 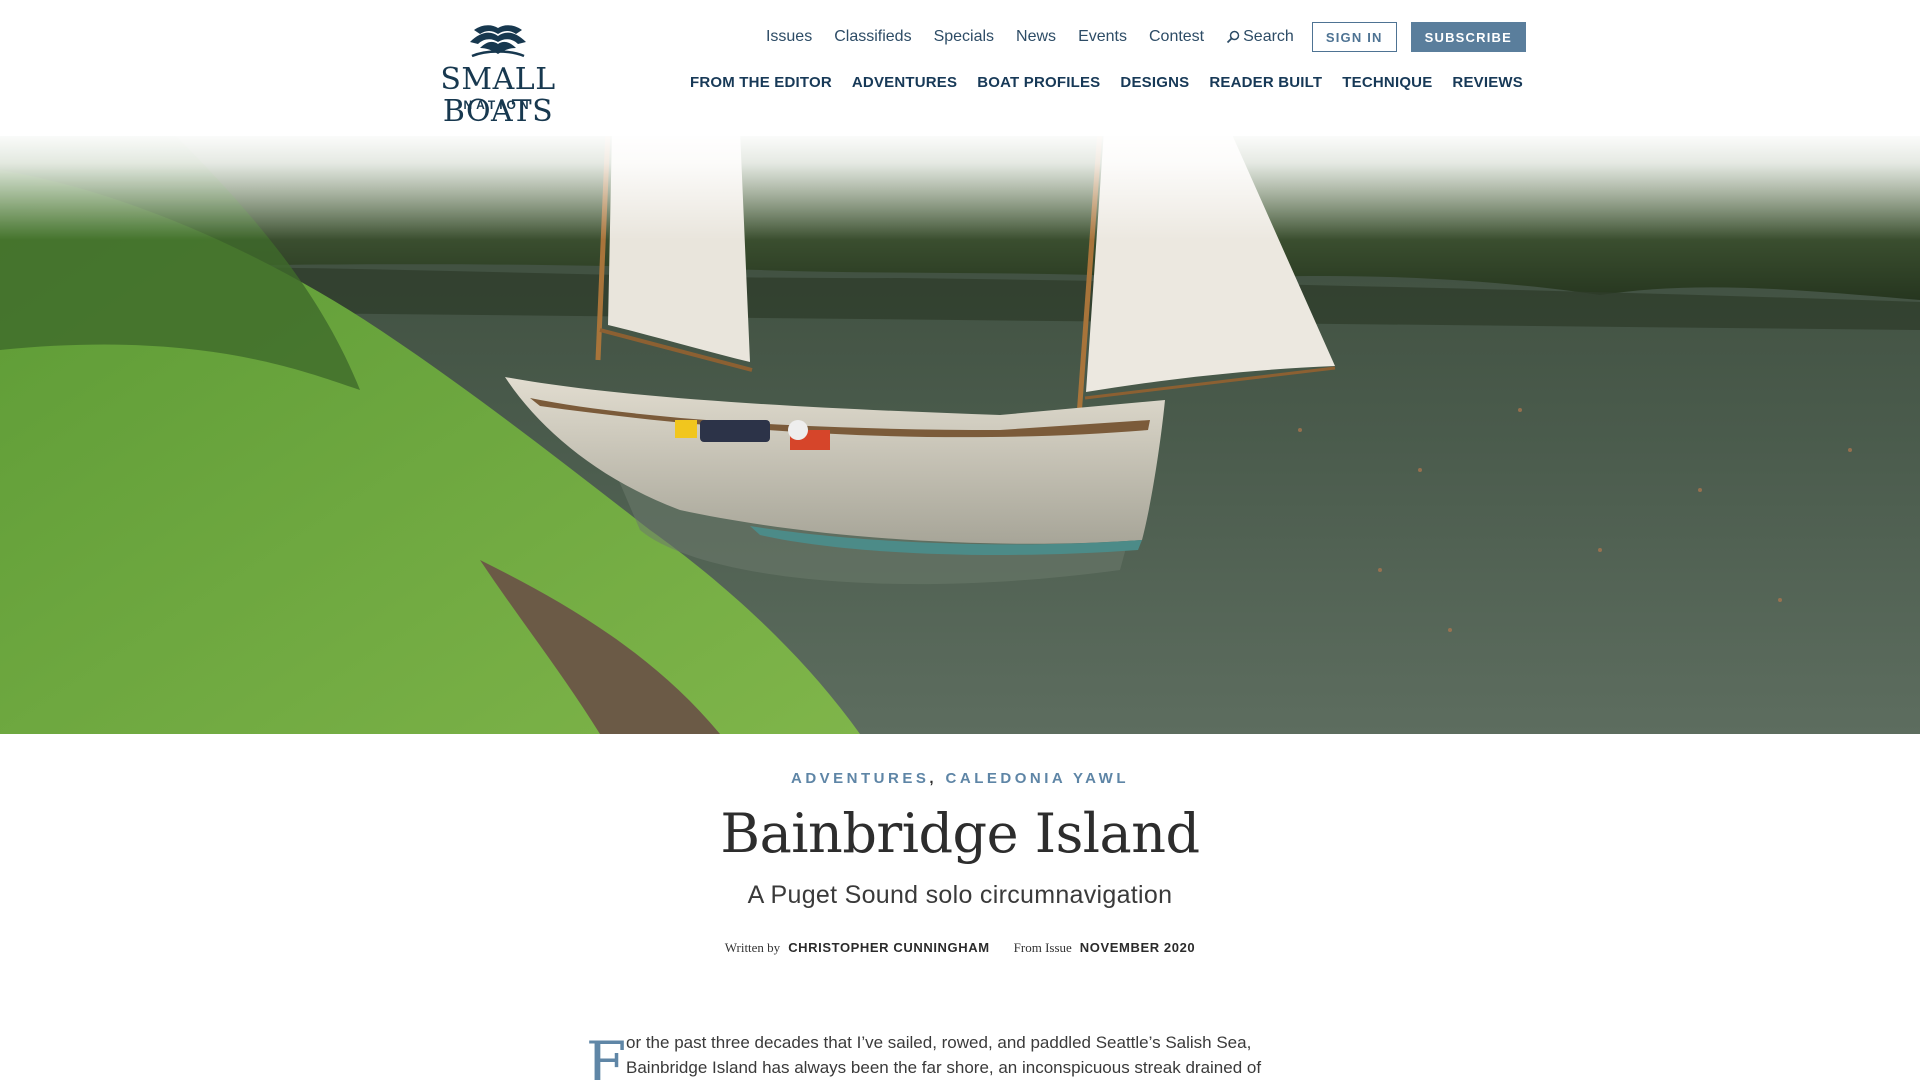 What do you see at coordinates (498, 41) in the screenshot?
I see `open-book-wave-icon` at bounding box center [498, 41].